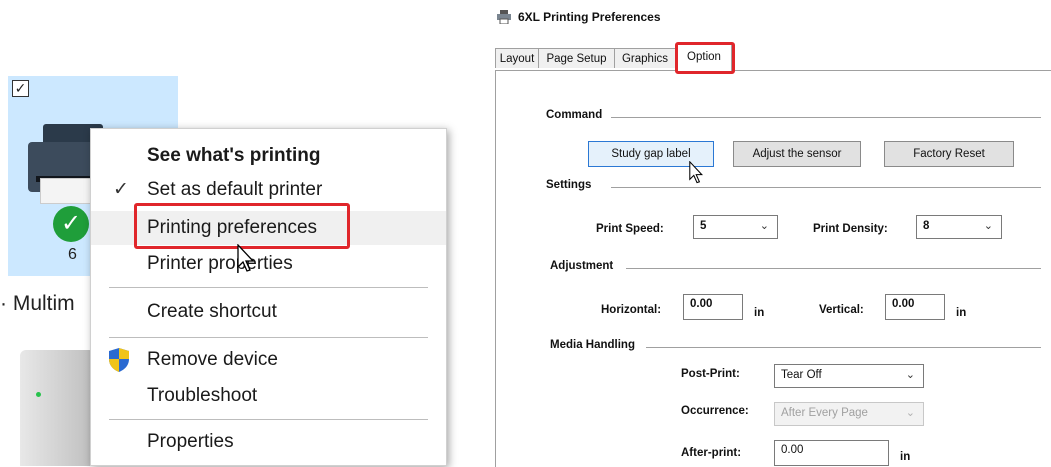 This screenshot has width=1051, height=467. Describe the element at coordinates (220, 263) in the screenshot. I see `menu-item-label: Printer properties` at that location.